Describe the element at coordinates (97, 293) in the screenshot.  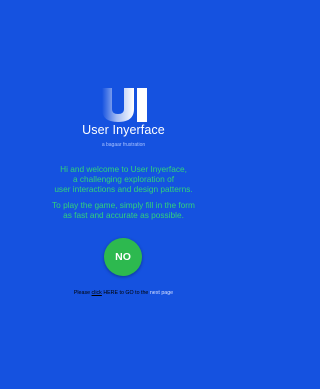
I see `click-link: click` at that location.